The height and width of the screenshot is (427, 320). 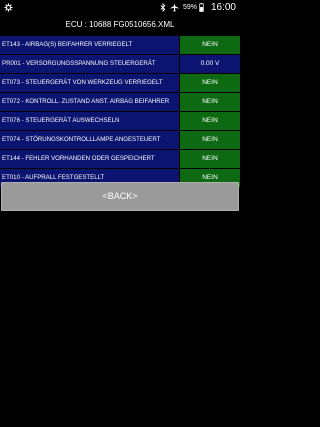 What do you see at coordinates (163, 7) in the screenshot?
I see `bluetooth-icon` at bounding box center [163, 7].